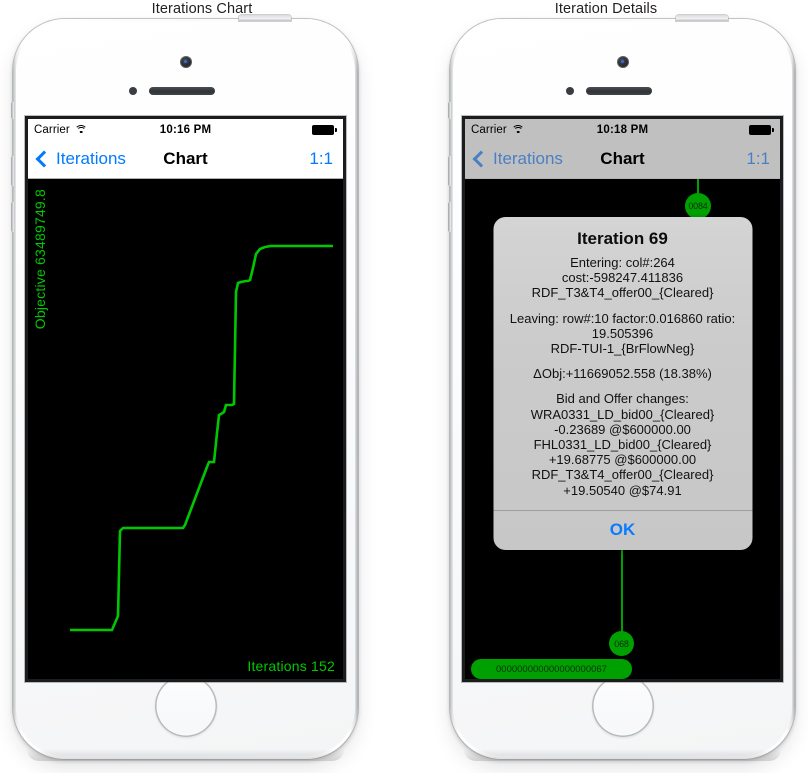 This screenshot has width=808, height=773. What do you see at coordinates (622, 159) in the screenshot?
I see `nav-bar-right: Iterations Chart 1:1` at bounding box center [622, 159].